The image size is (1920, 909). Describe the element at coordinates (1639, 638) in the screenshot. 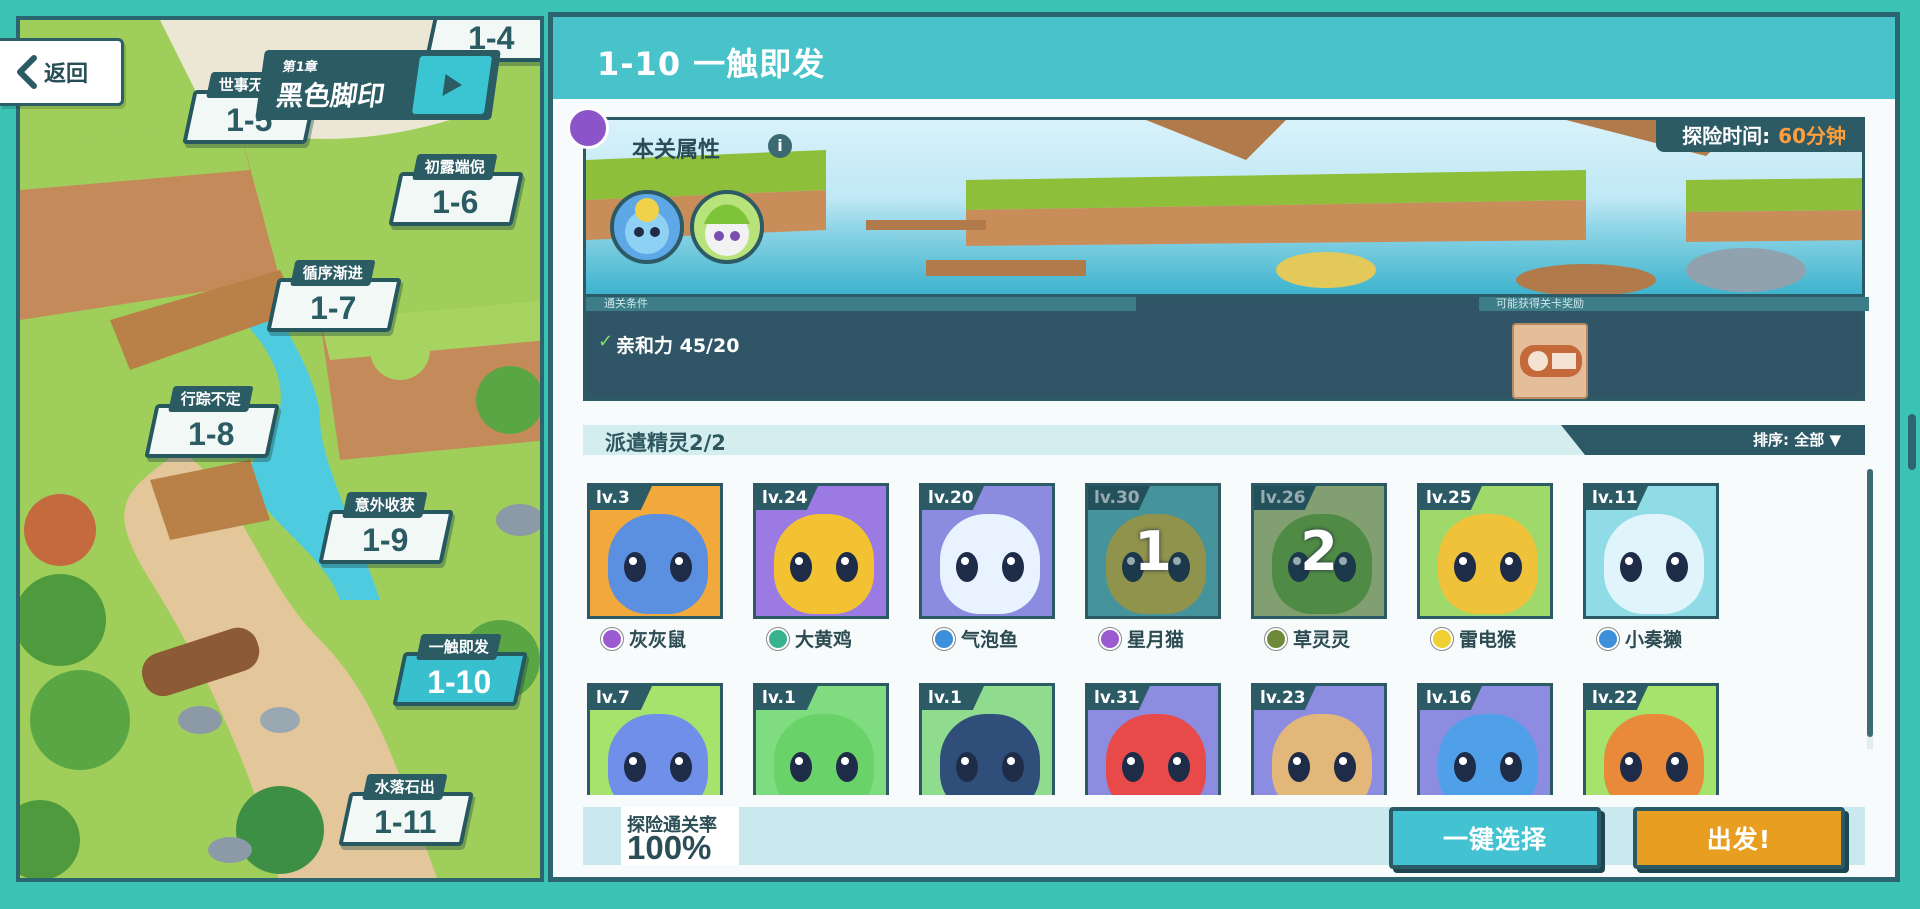

I see `pet-name-row: 小奏獭` at that location.